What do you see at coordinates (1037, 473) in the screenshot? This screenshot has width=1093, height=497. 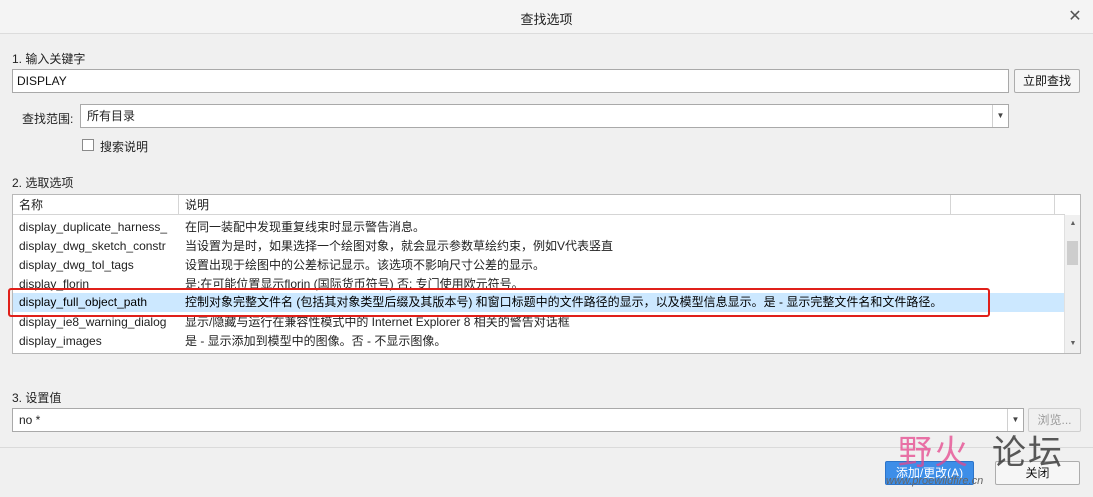 I see `close-button: 关闭` at bounding box center [1037, 473].